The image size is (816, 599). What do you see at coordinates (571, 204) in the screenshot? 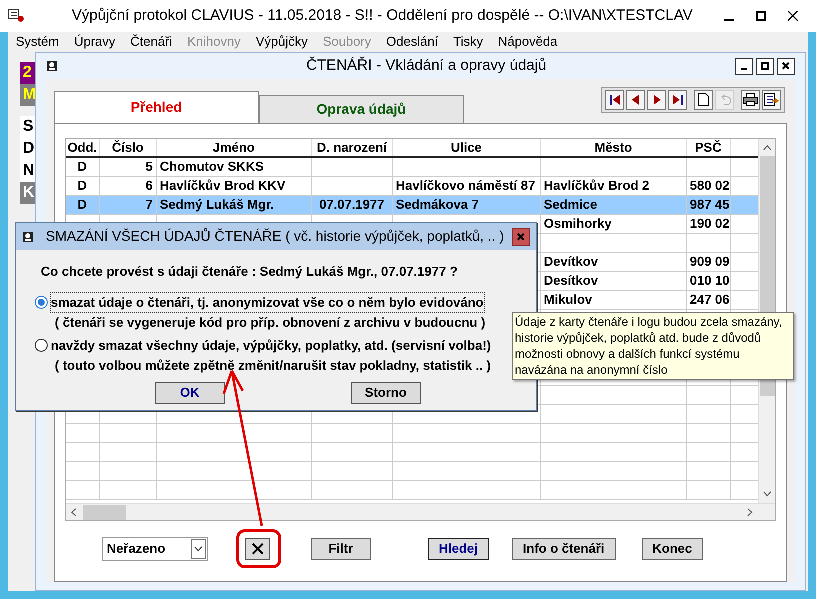
I see `table-cell: Sedmice` at bounding box center [571, 204].